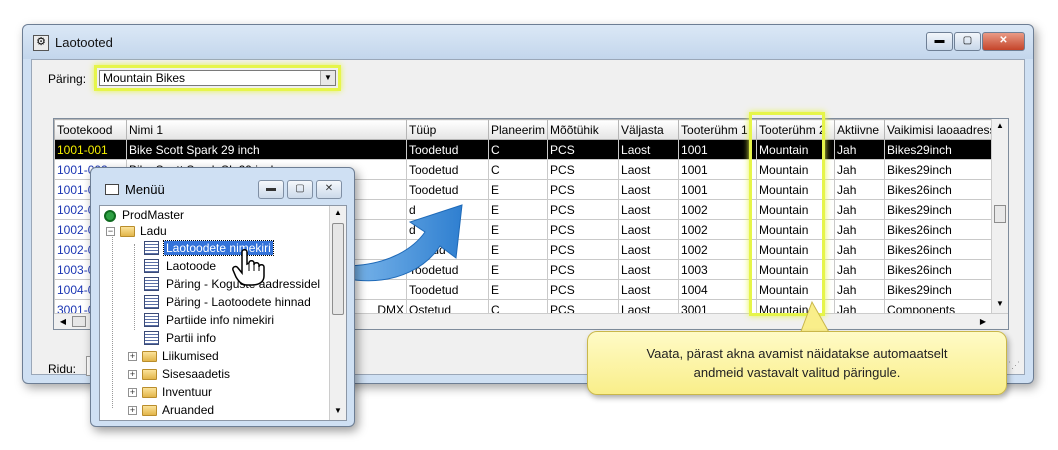  Describe the element at coordinates (137, 231) in the screenshot. I see `tree-item-ladu: − Ladu` at that location.